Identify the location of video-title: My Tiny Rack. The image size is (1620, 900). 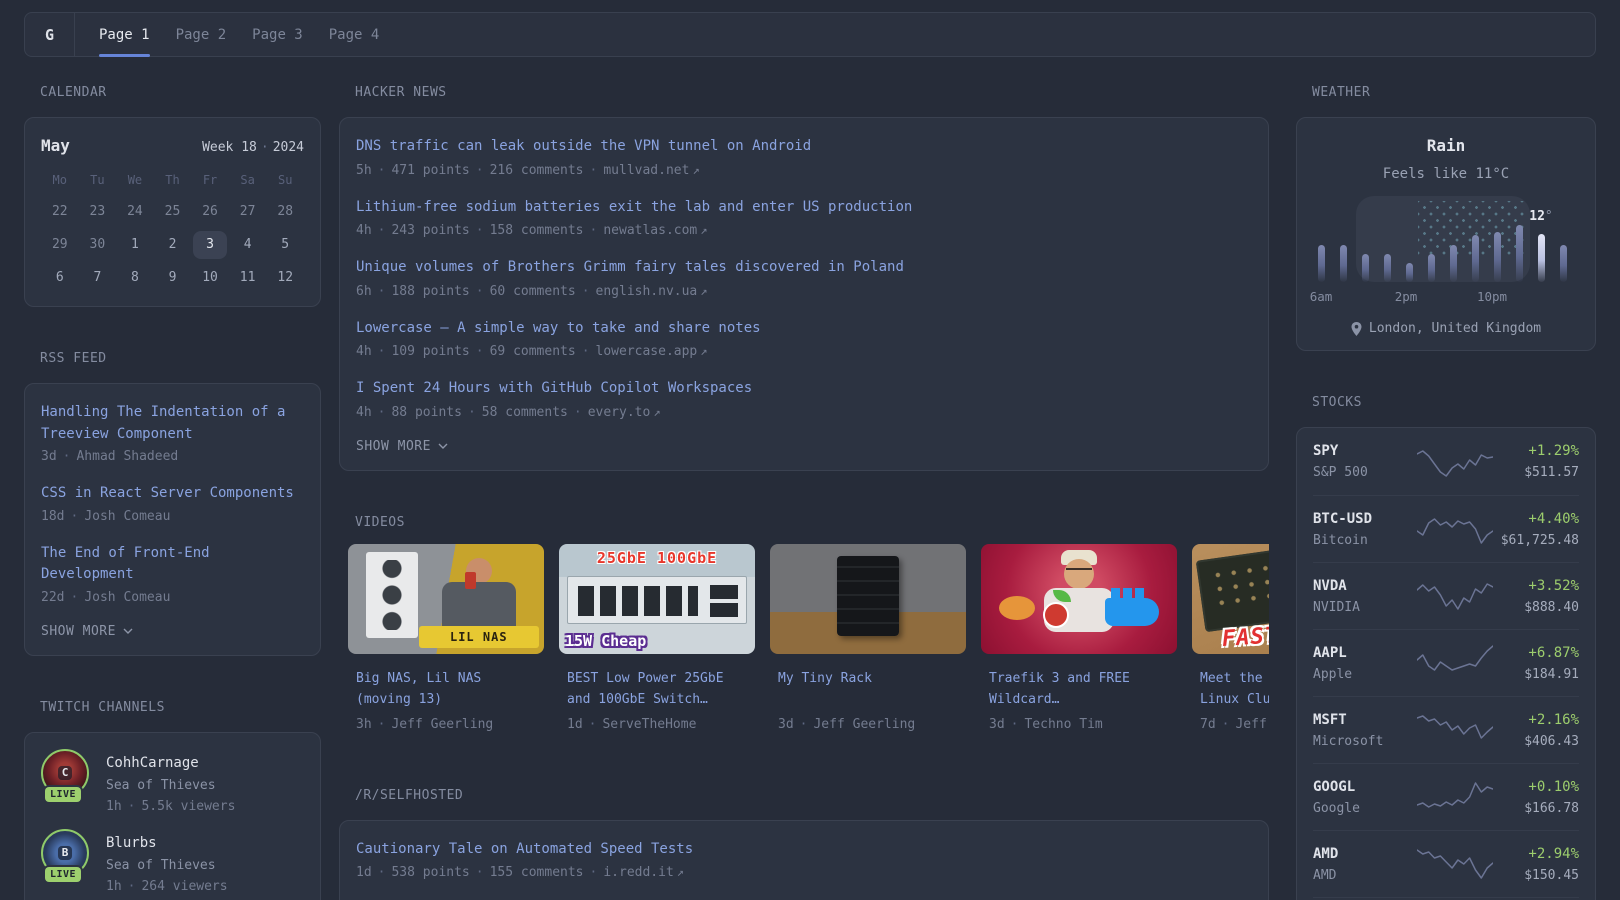
(868, 689).